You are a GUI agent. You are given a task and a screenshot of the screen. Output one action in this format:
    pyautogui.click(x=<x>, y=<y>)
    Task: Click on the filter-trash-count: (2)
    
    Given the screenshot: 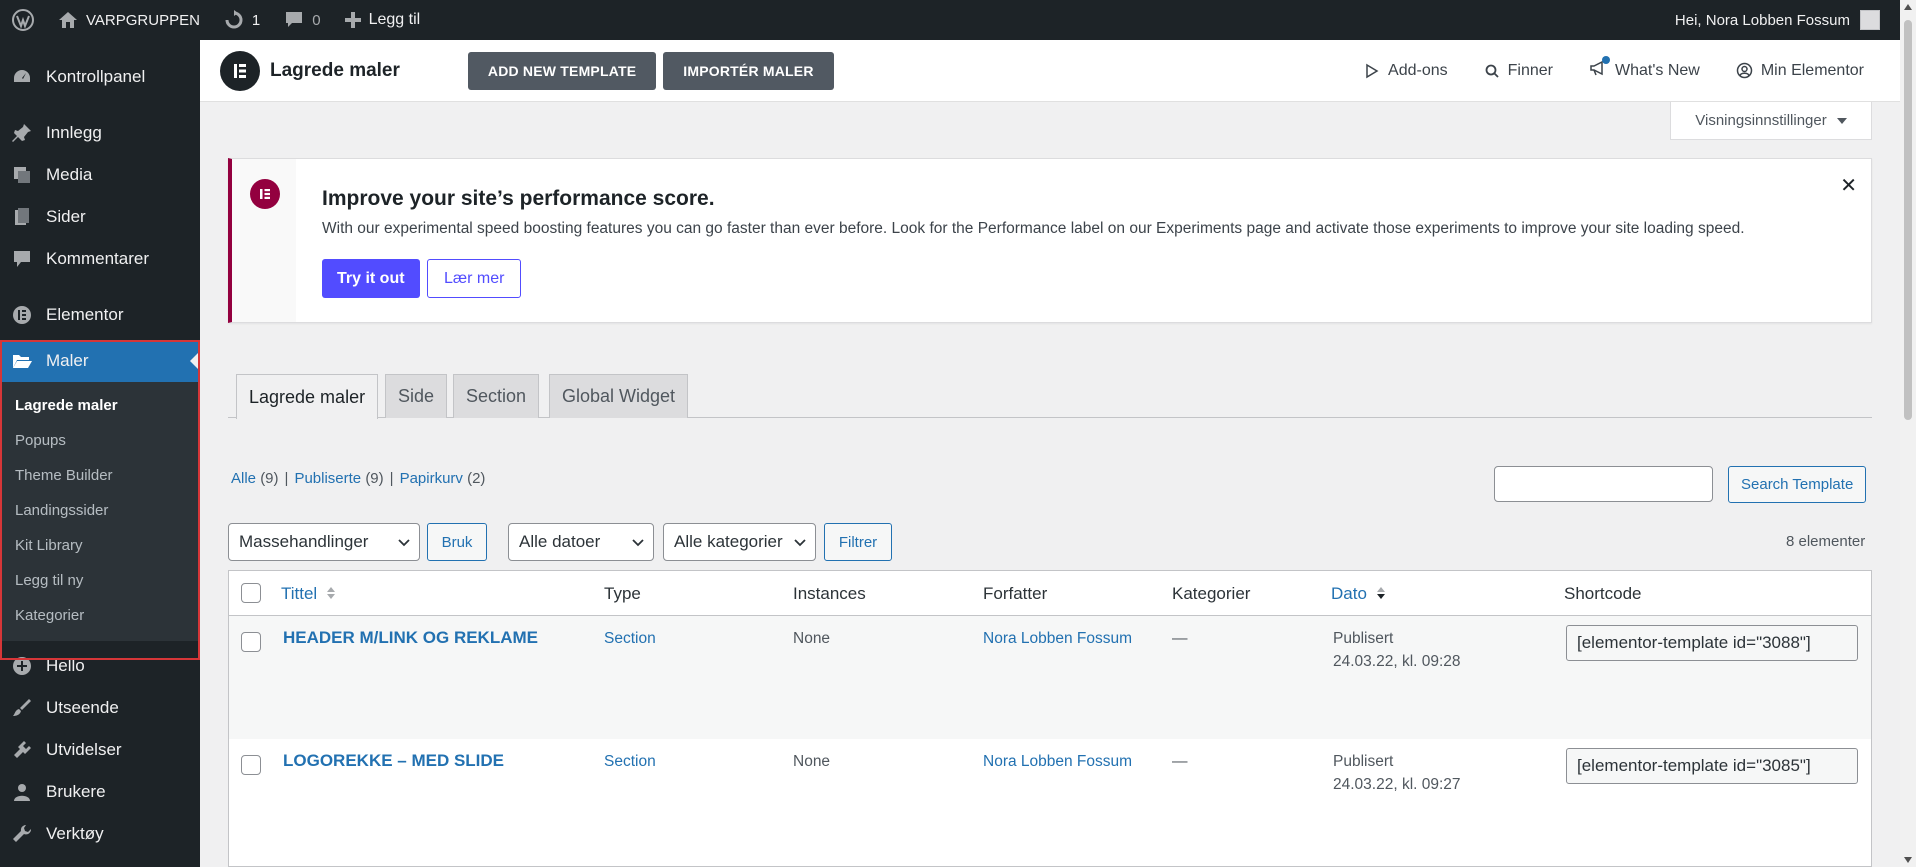 What is the action you would take?
    pyautogui.click(x=476, y=478)
    